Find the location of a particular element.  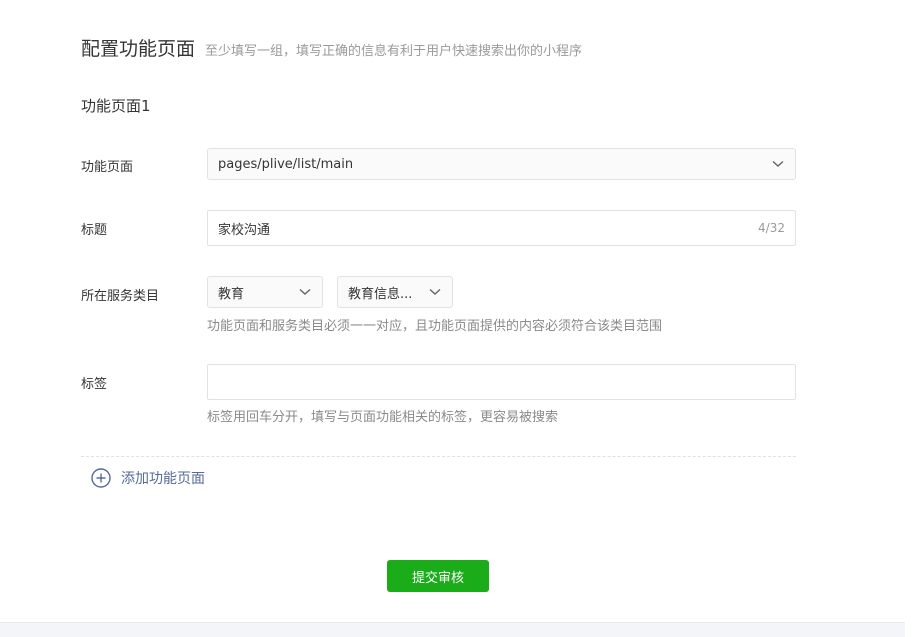

title-input: 家校沟通 4/32 is located at coordinates (501, 228).